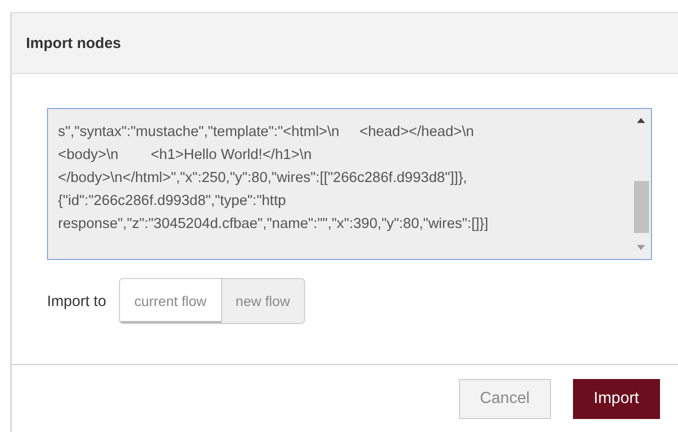 This screenshot has height=432, width=678. I want to click on code-line: </body>\n</html>","x":250,"y":80,"wires":[["266c286f.d993d8"]]},, so click(263, 178).